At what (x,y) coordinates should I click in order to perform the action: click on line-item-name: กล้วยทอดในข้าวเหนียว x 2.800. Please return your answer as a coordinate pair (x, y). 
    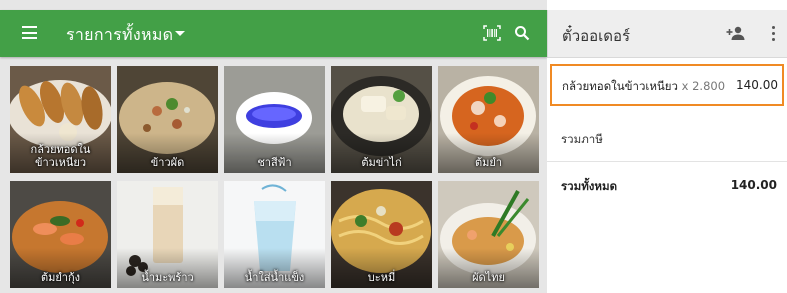
    Looking at the image, I should click on (643, 87).